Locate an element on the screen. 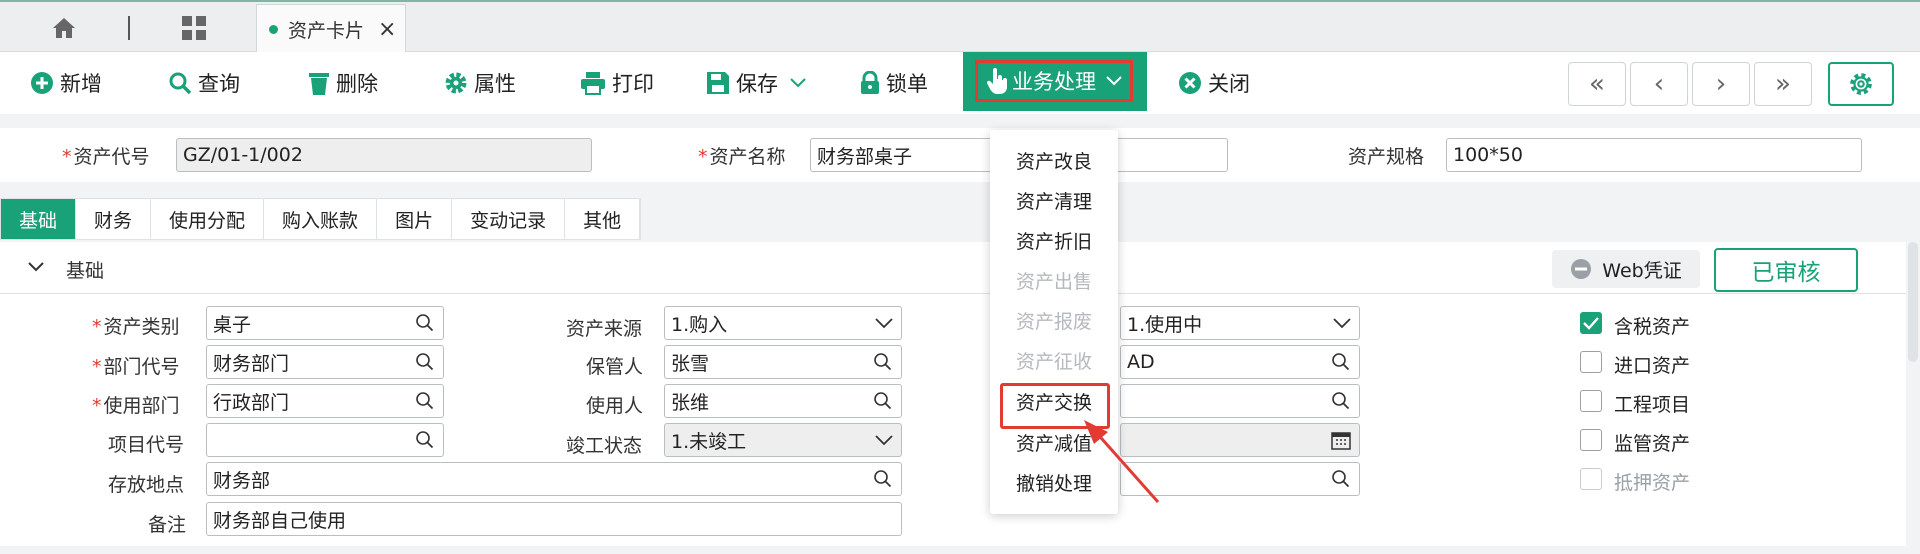 The width and height of the screenshot is (1920, 554). lock-icon is located at coordinates (870, 82).